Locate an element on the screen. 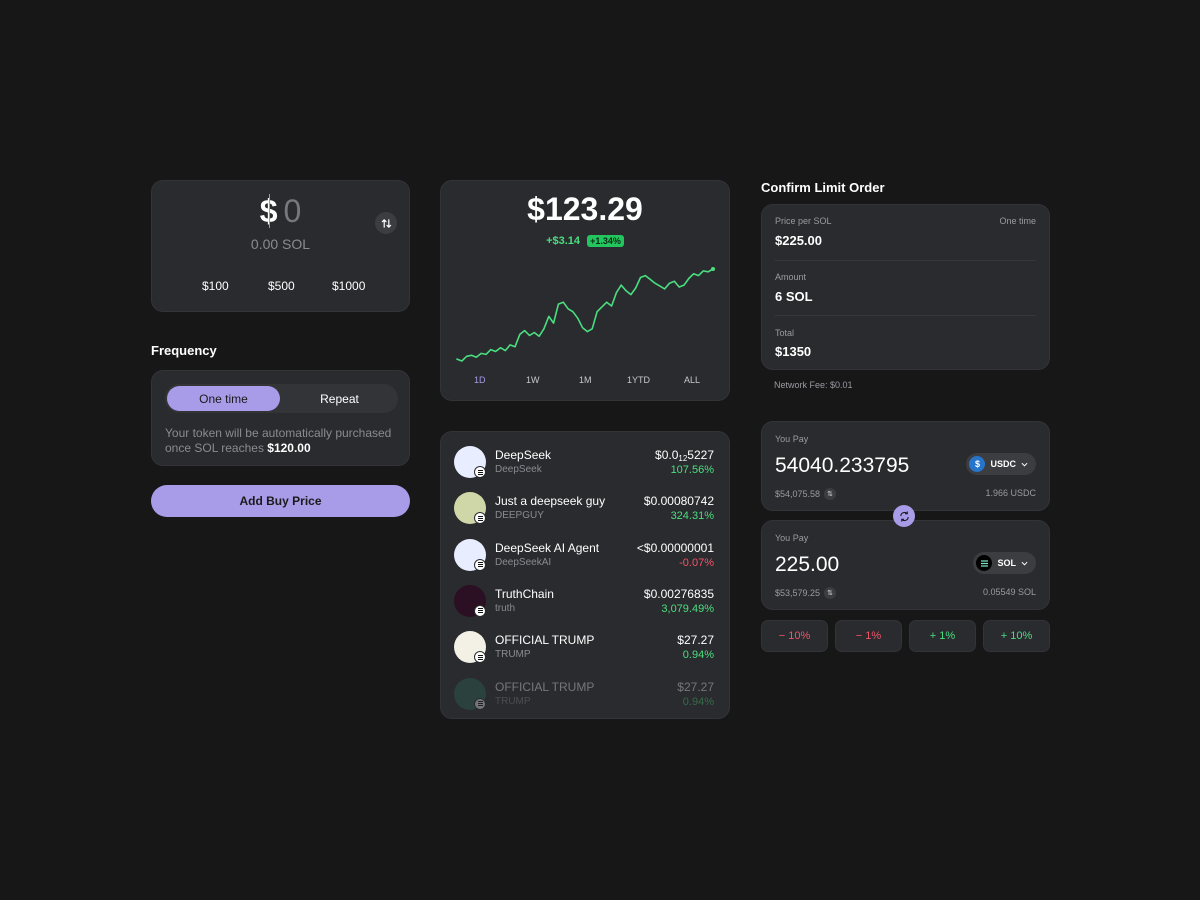  price-change-value: +$3.14 is located at coordinates (563, 241).